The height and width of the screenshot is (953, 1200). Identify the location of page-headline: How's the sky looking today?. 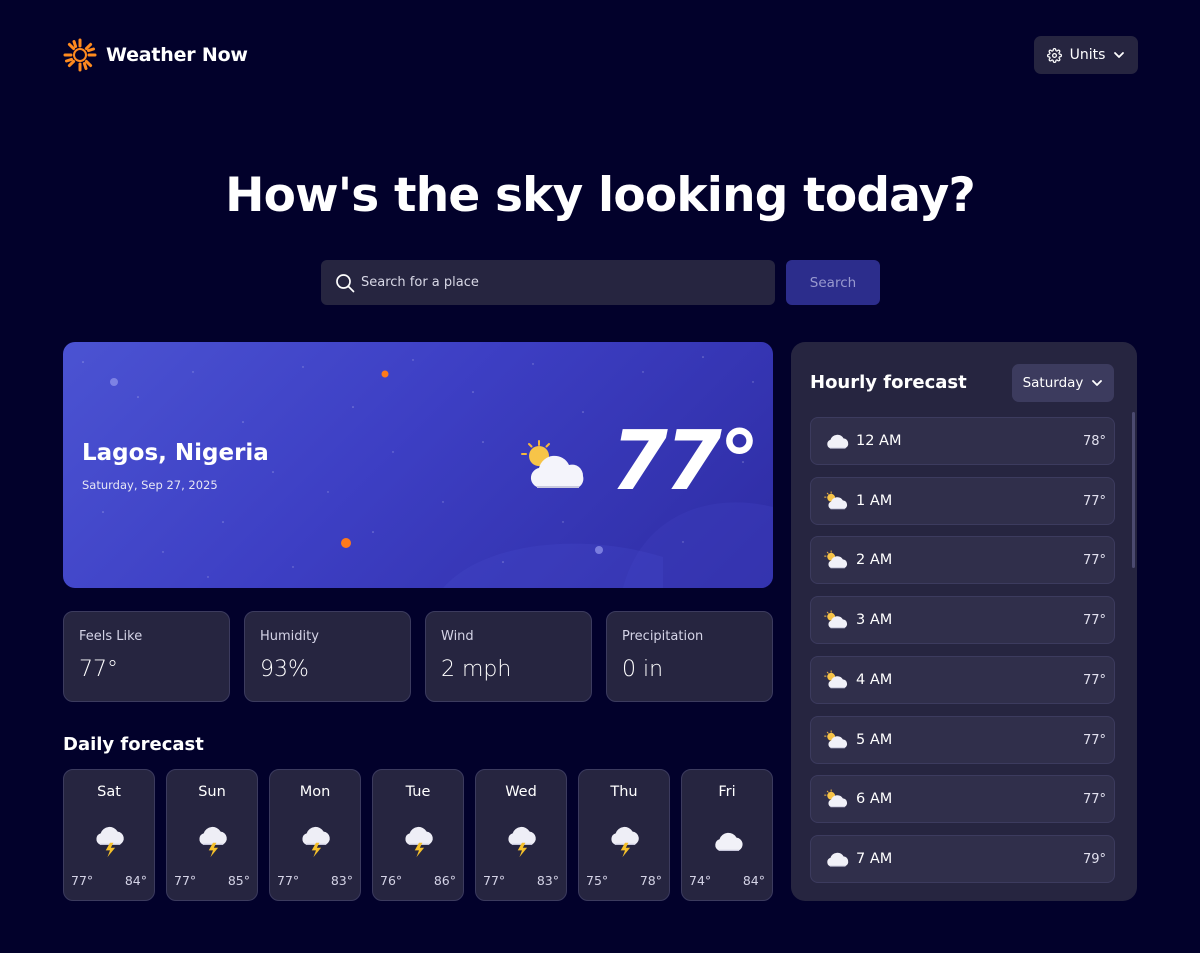
(600, 195).